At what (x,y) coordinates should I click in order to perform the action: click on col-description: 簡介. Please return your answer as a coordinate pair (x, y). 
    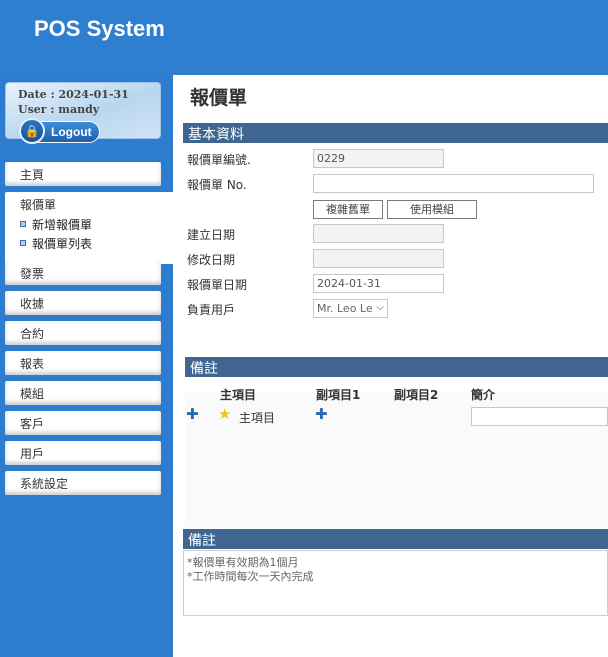
    Looking at the image, I should click on (483, 395).